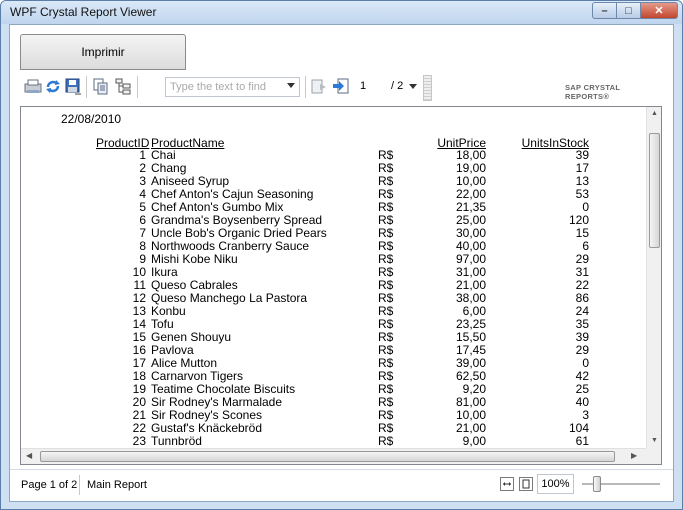  Describe the element at coordinates (526, 484) in the screenshot. I see `whole-page-icon` at that location.